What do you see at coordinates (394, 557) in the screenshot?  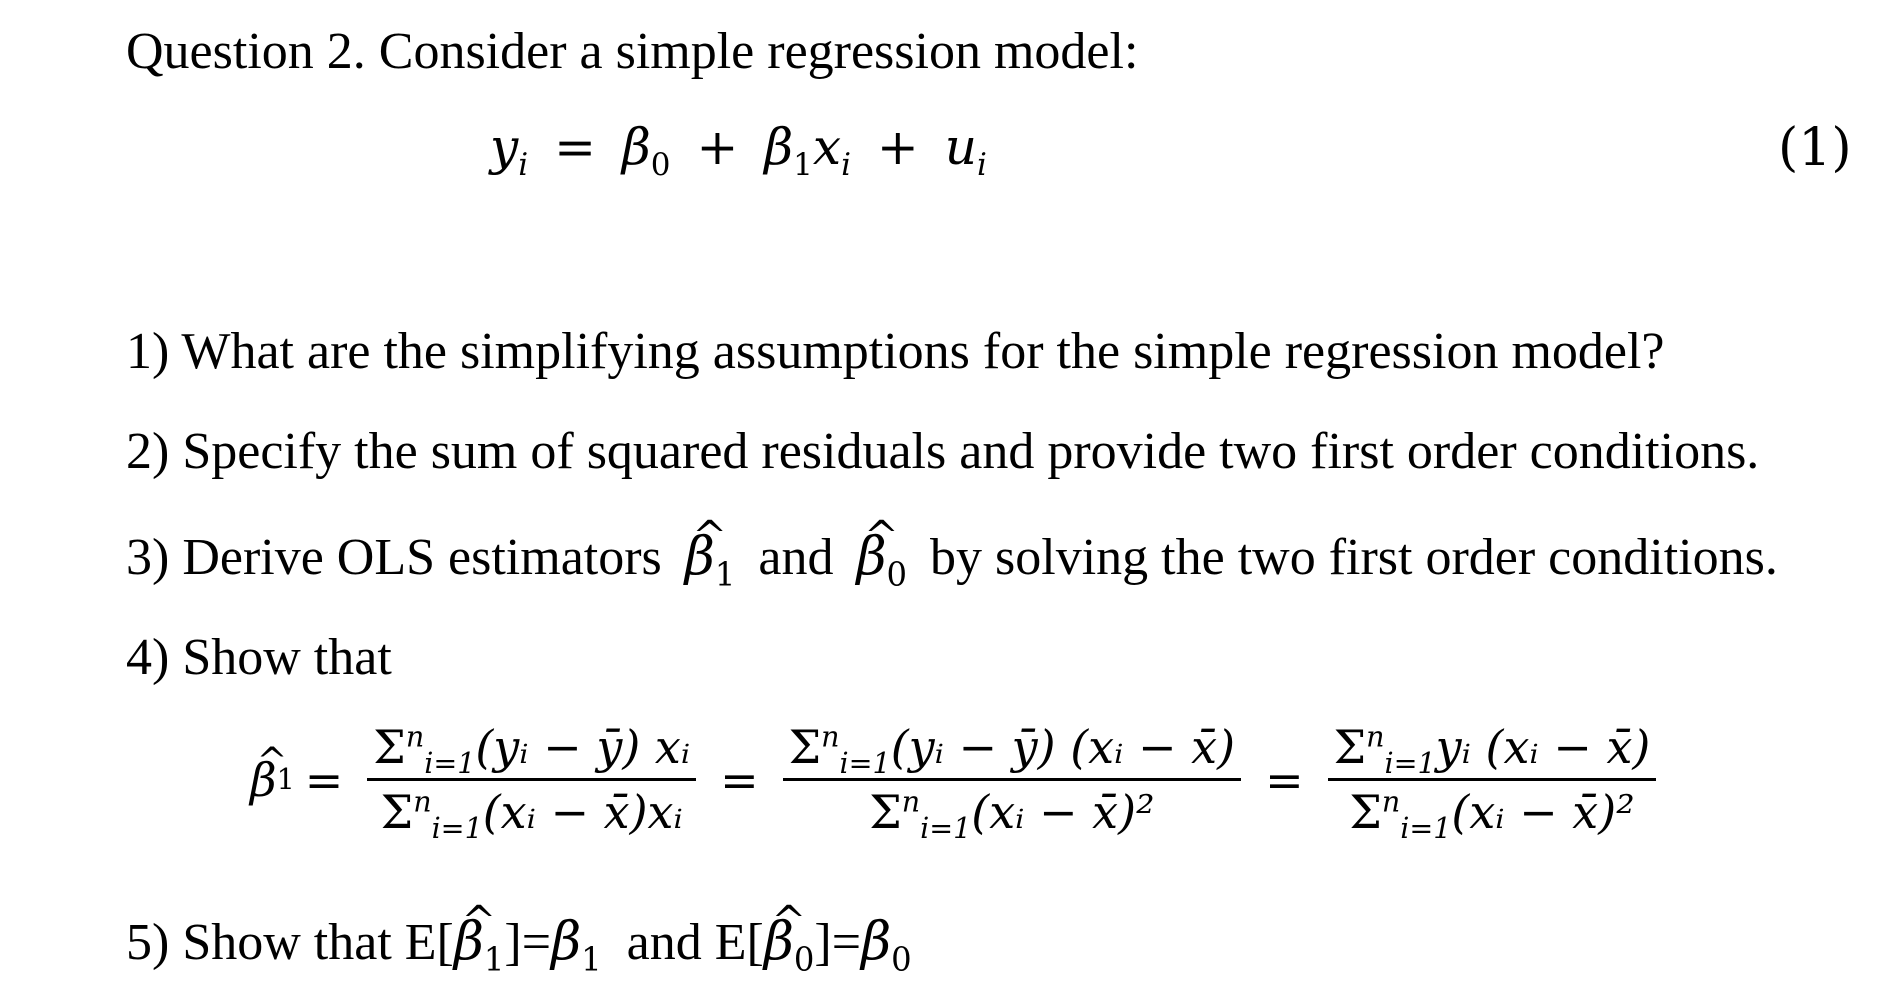 I see `item3-prefix: 3) Derive OLS estimators` at bounding box center [394, 557].